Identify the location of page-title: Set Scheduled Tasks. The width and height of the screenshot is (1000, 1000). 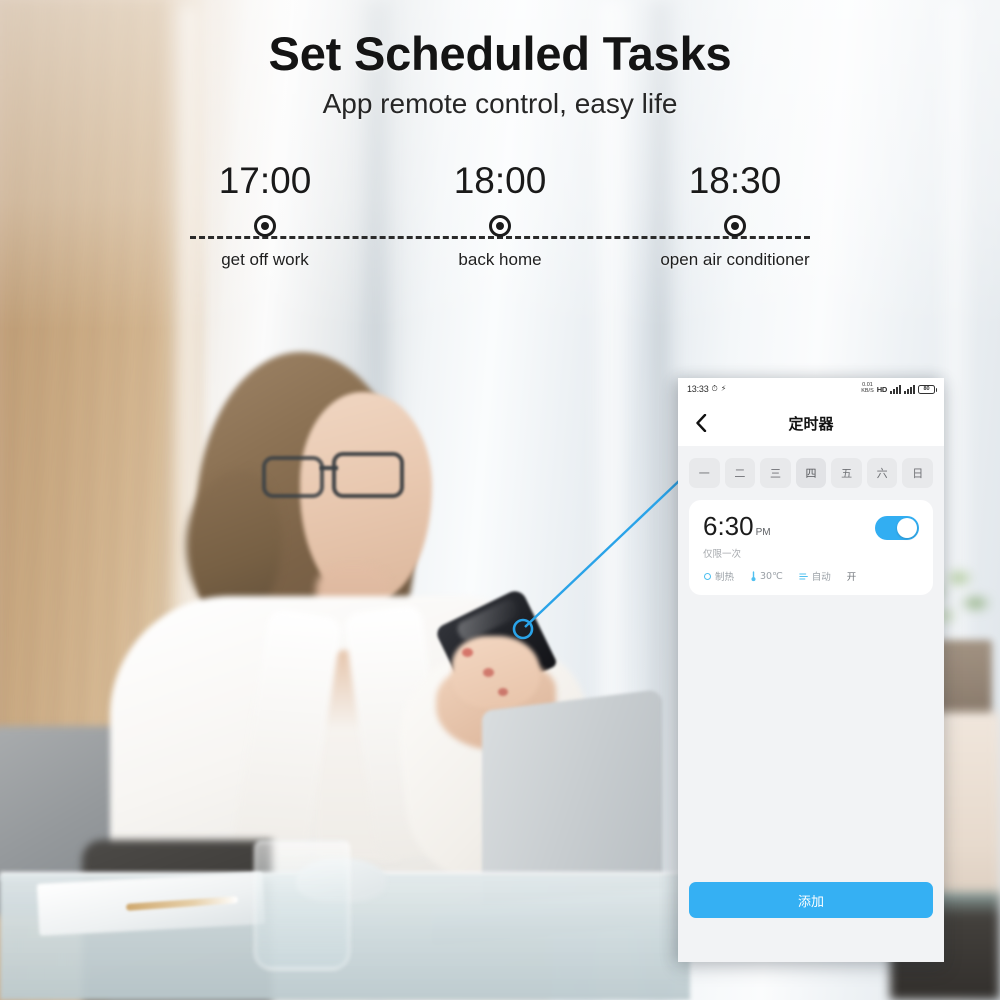
(500, 53).